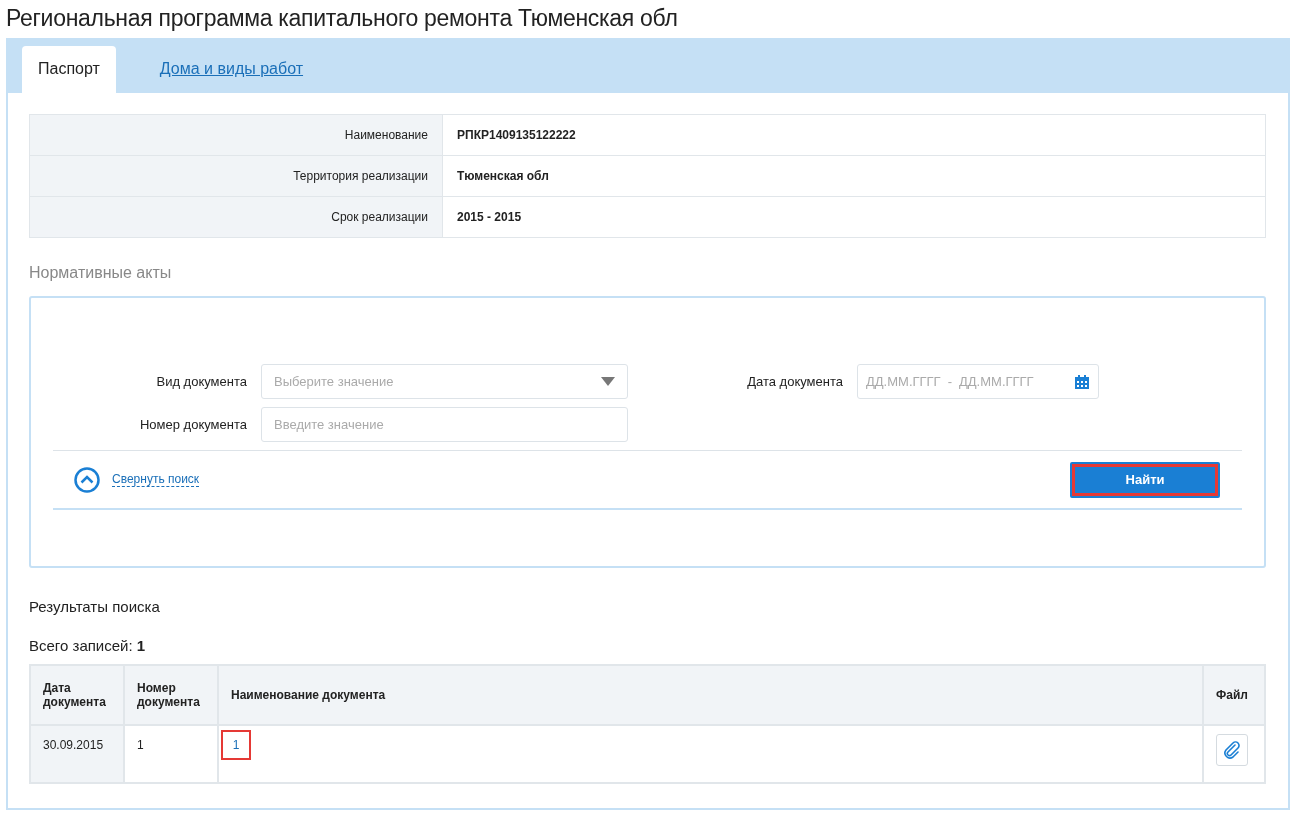 The image size is (1297, 822). What do you see at coordinates (854, 176) in the screenshot?
I see `field-value: Тюменская обл` at bounding box center [854, 176].